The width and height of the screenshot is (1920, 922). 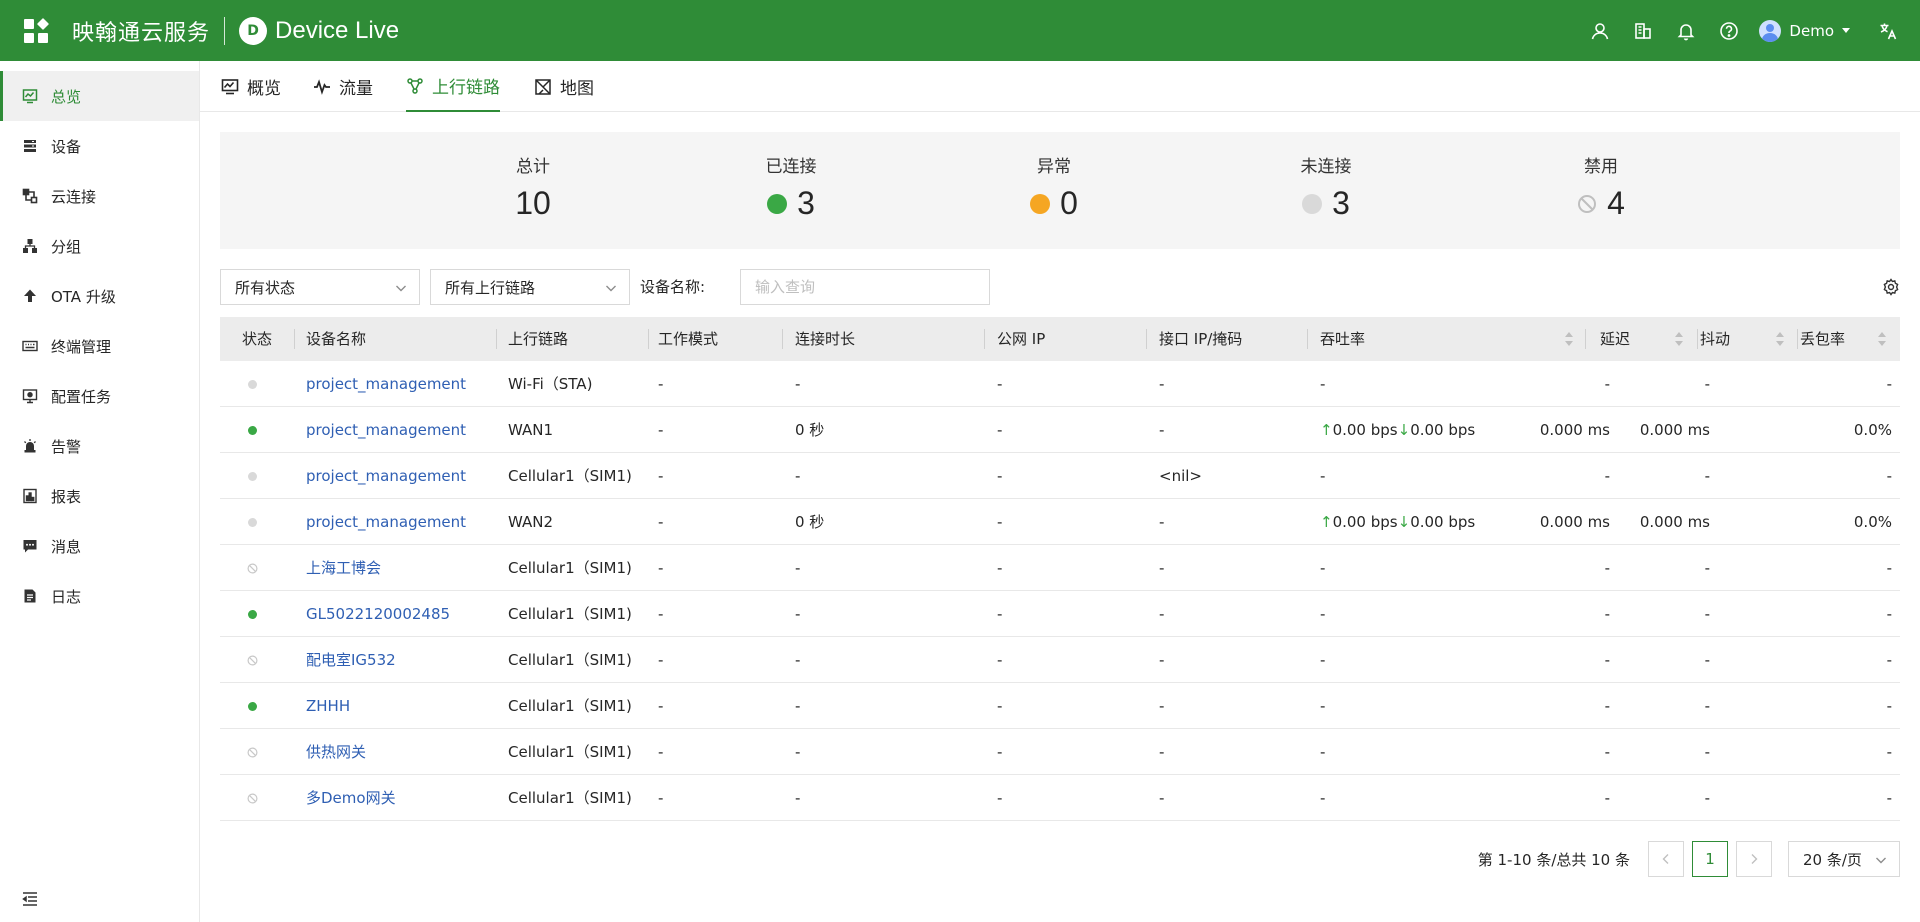 I want to click on sidebar-item-alarms: 告警, so click(x=99, y=446).